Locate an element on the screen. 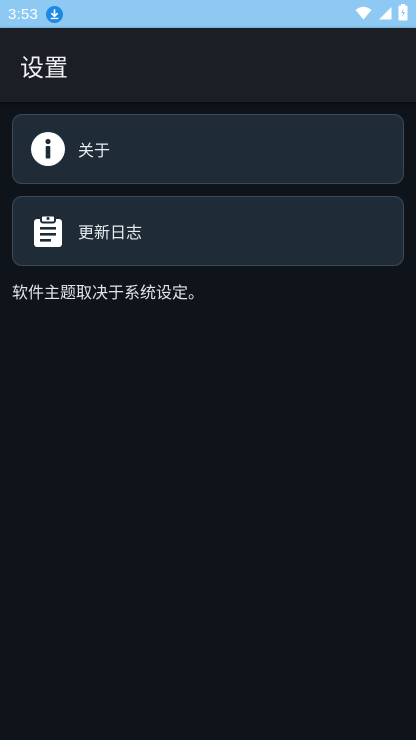 This screenshot has width=416, height=740. settings-item-label: 更新日志 is located at coordinates (110, 232).